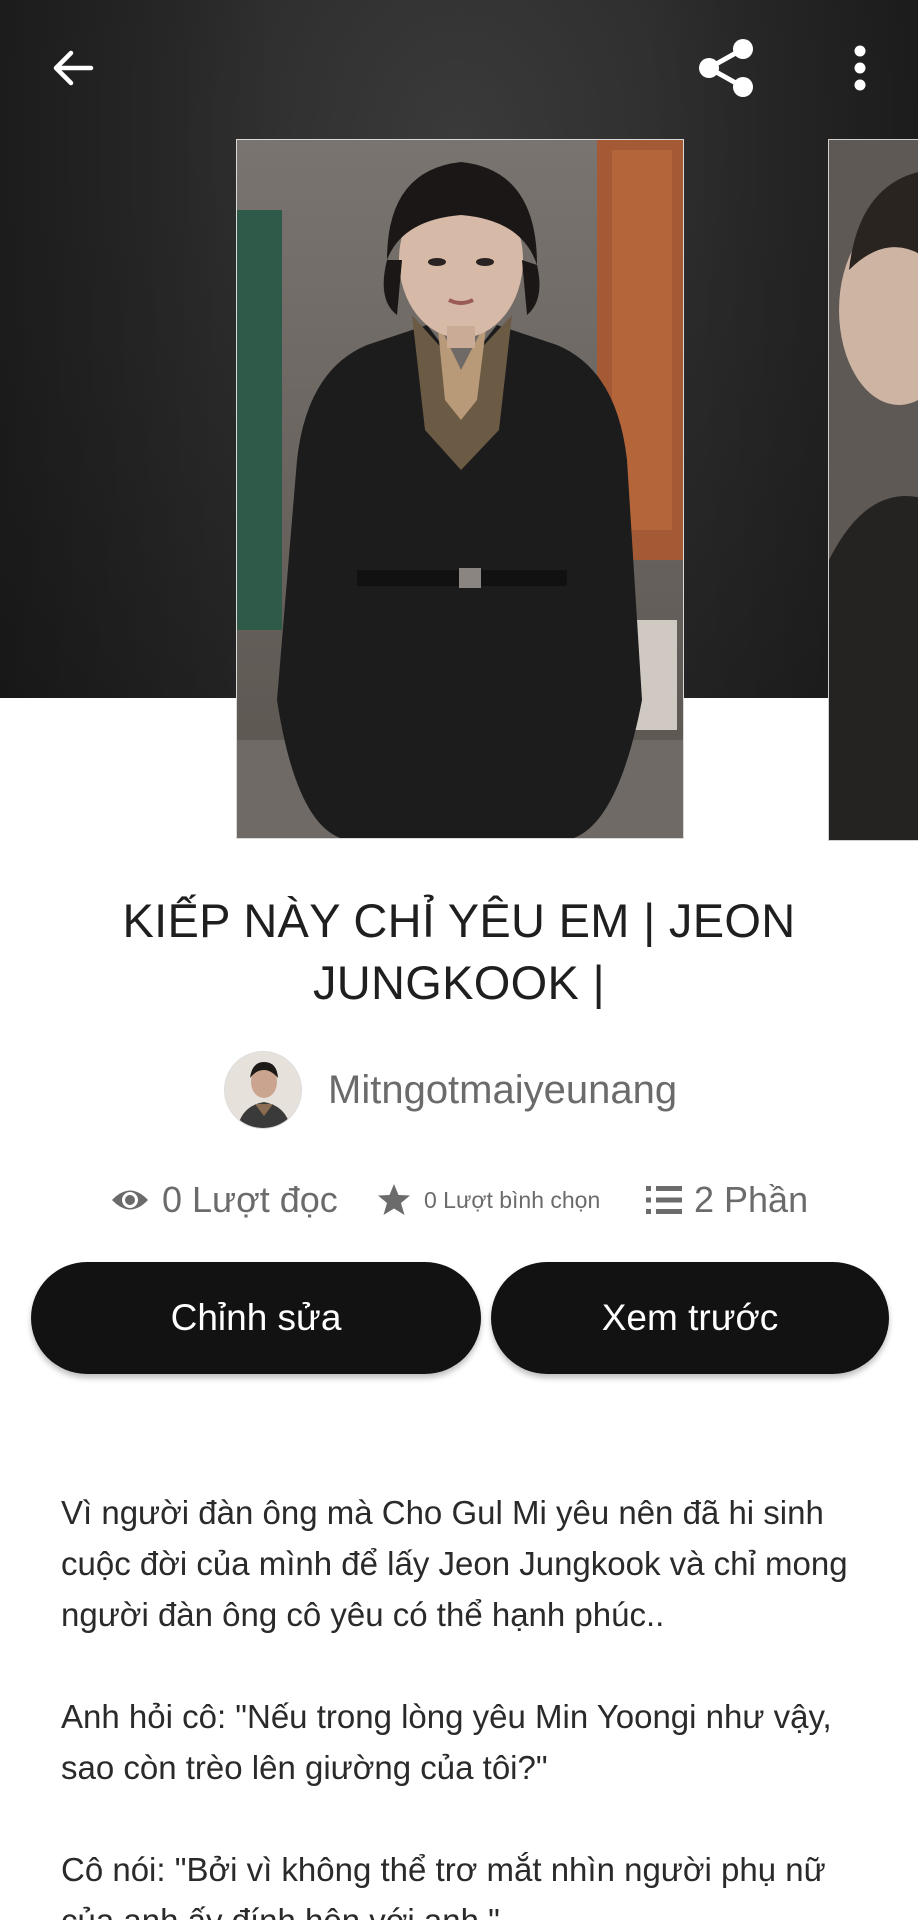 This screenshot has height=1920, width=918. I want to click on preview-button: Xem trước, so click(690, 1318).